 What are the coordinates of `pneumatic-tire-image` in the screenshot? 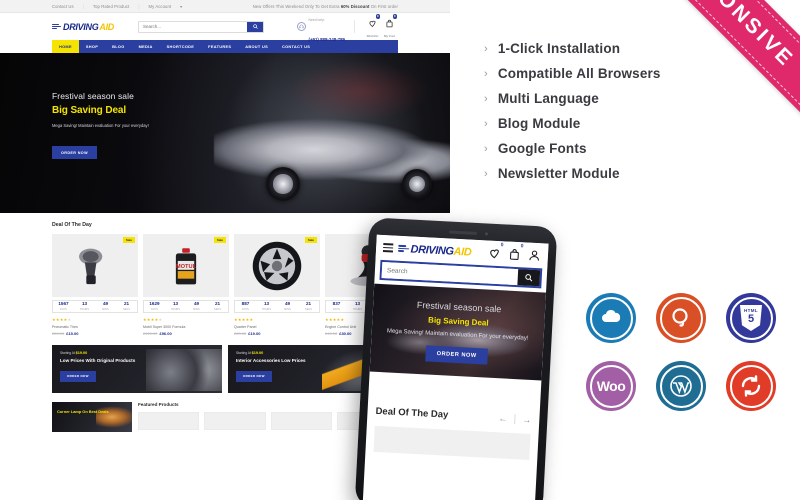 It's located at (91, 266).